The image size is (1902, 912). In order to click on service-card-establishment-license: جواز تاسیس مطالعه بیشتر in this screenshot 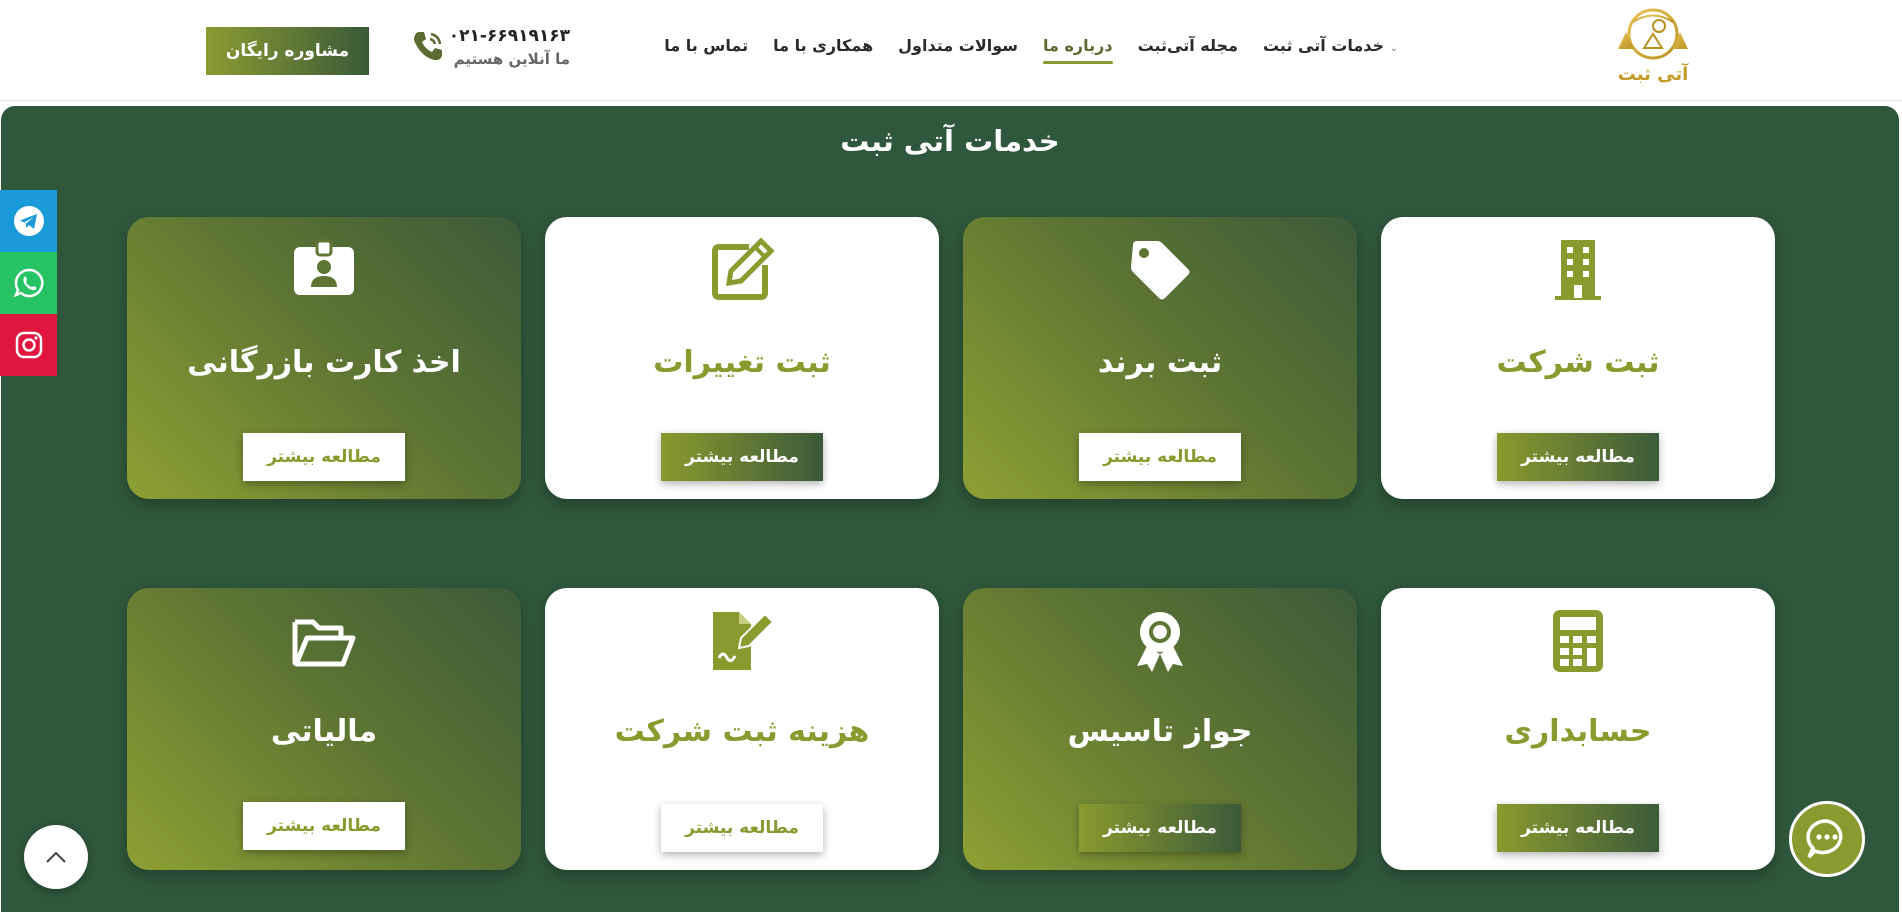, I will do `click(1160, 729)`.